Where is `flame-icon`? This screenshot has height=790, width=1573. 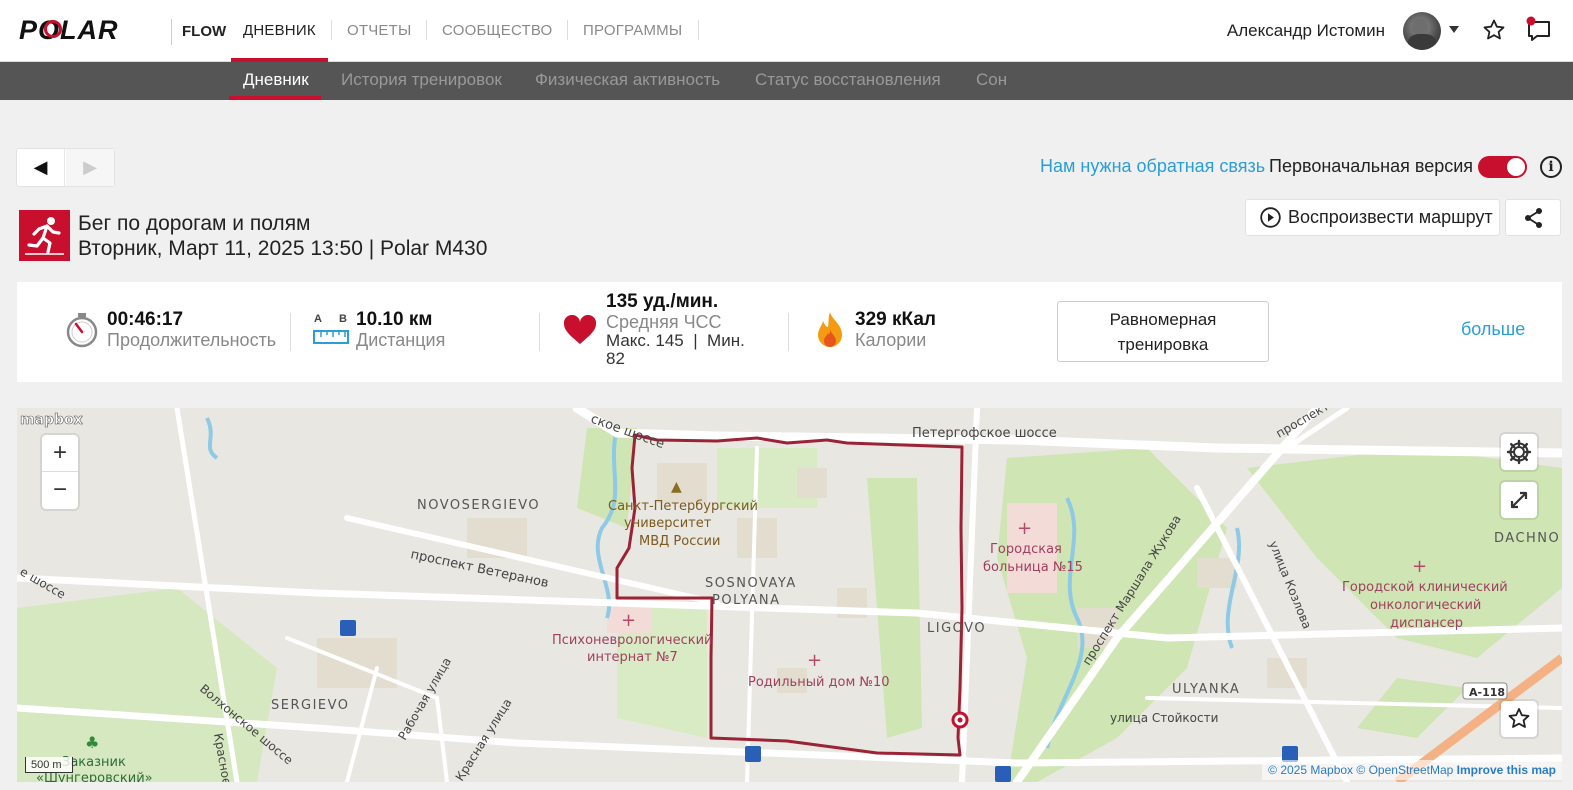 flame-icon is located at coordinates (830, 329).